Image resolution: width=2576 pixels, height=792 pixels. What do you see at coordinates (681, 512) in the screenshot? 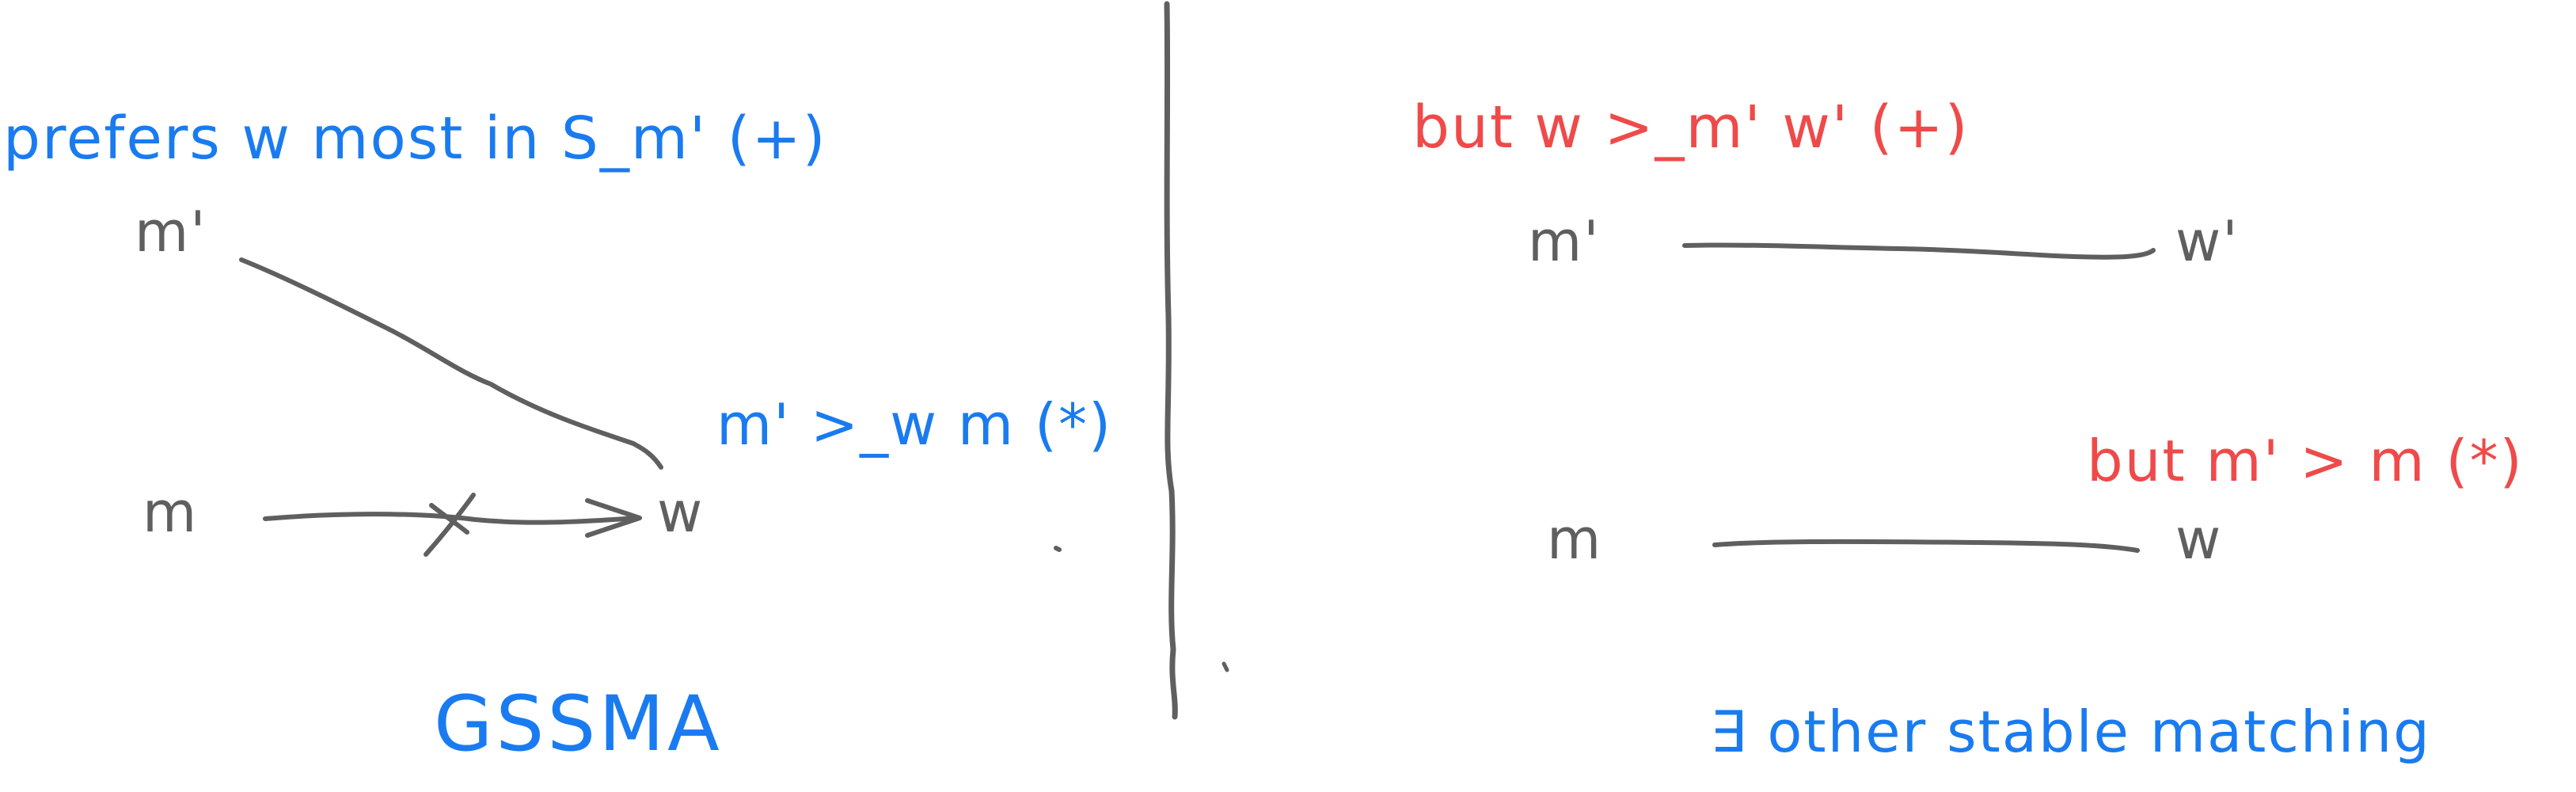
I see `left-node-w: w` at bounding box center [681, 512].